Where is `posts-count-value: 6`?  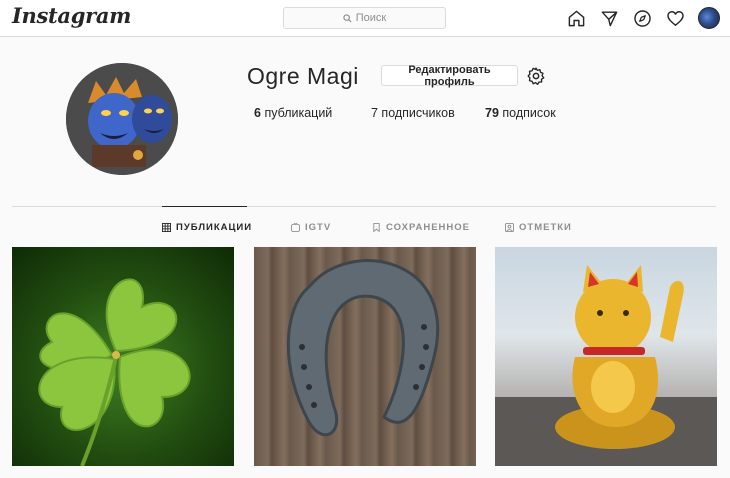 posts-count-value: 6 is located at coordinates (257, 113).